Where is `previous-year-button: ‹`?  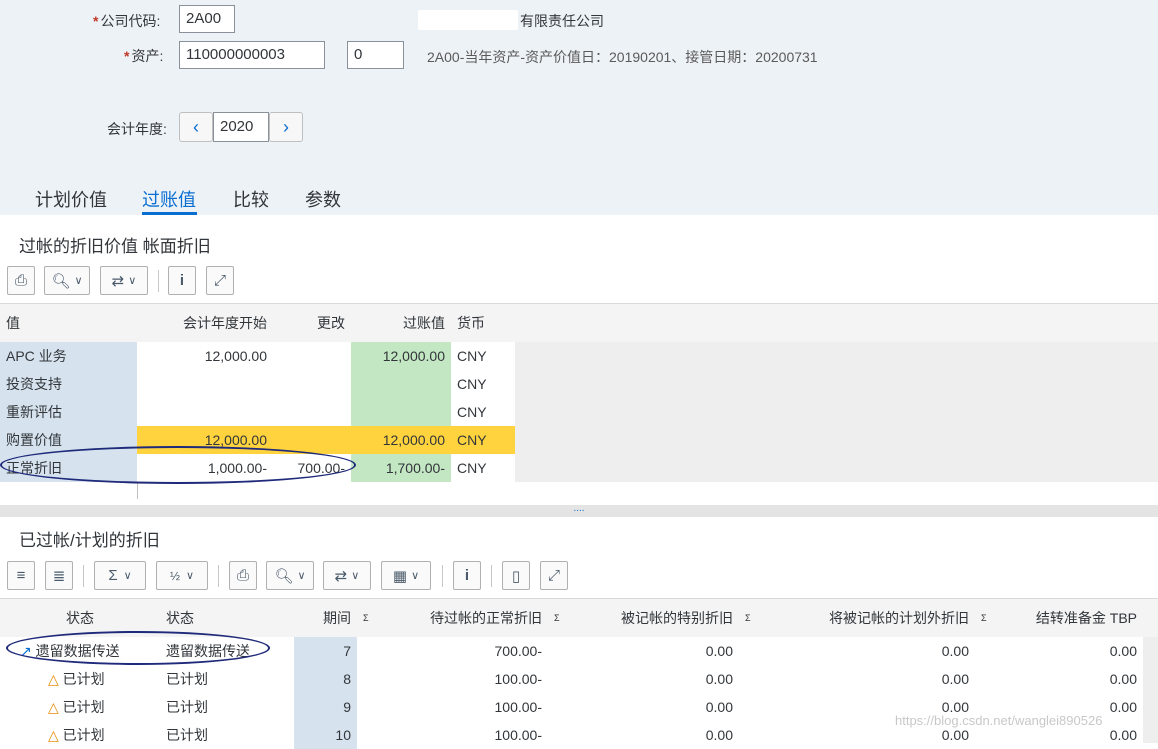 previous-year-button: ‹ is located at coordinates (196, 127).